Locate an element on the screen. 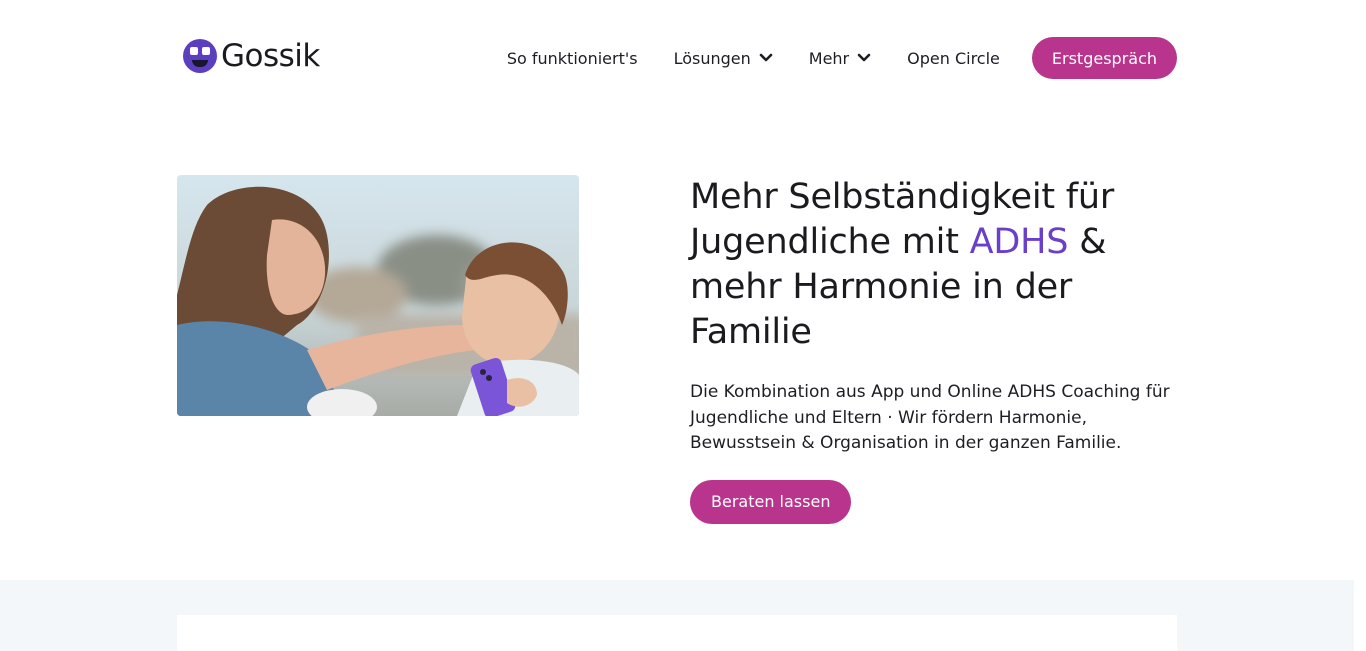 The image size is (1366, 651). nav-item-so-funktionierts: So funktioniert's is located at coordinates (572, 58).